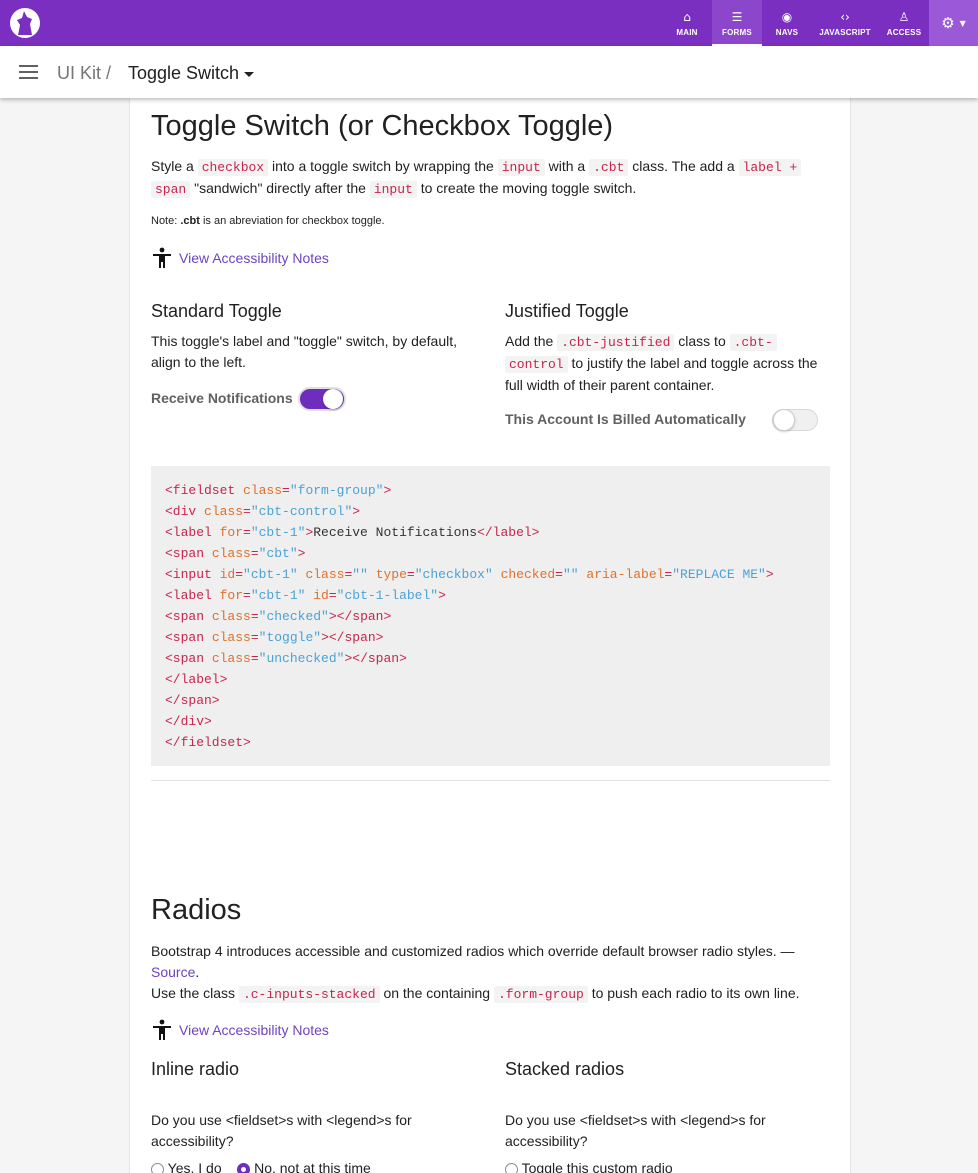 Image resolution: width=978 pixels, height=1173 pixels. Describe the element at coordinates (28, 72) in the screenshot. I see `hamburger-menu-icon` at that location.